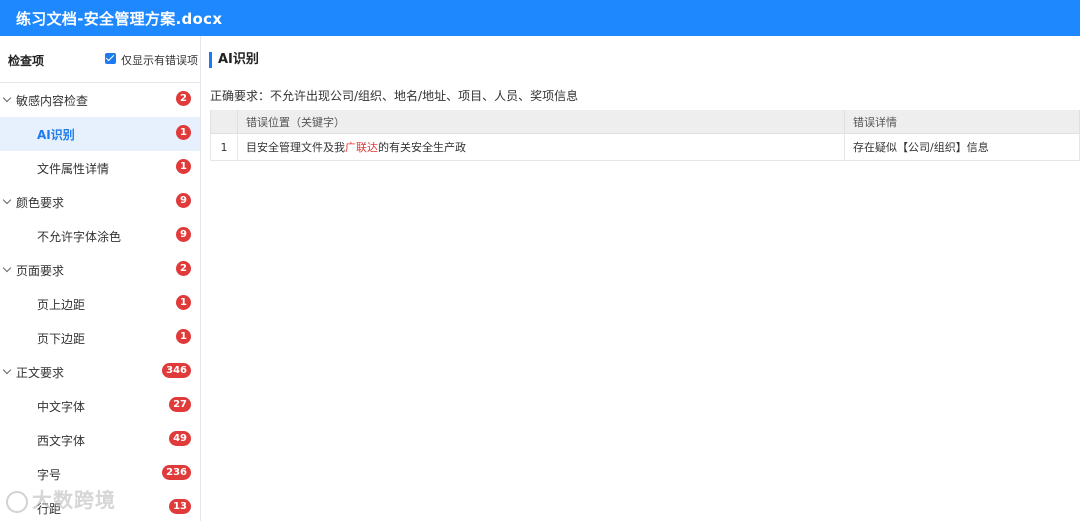 The image size is (1080, 521). What do you see at coordinates (540, 18) in the screenshot?
I see `title-bar: 练习文档-安全管理方案.docx` at bounding box center [540, 18].